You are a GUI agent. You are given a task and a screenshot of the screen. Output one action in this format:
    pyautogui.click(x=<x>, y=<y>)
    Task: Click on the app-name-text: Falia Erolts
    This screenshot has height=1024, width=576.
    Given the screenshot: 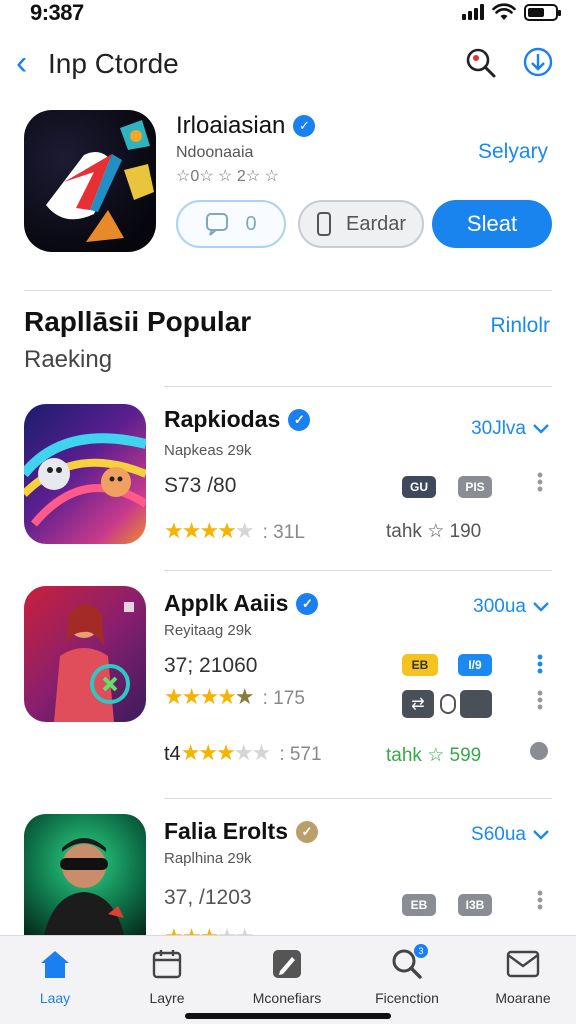 What is the action you would take?
    pyautogui.click(x=226, y=831)
    